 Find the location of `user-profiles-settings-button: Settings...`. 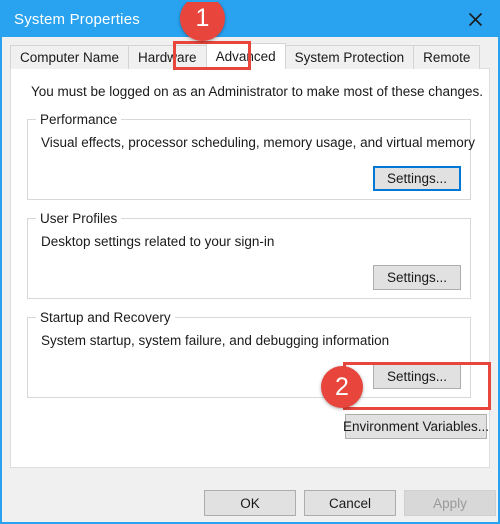

user-profiles-settings-button: Settings... is located at coordinates (417, 277).